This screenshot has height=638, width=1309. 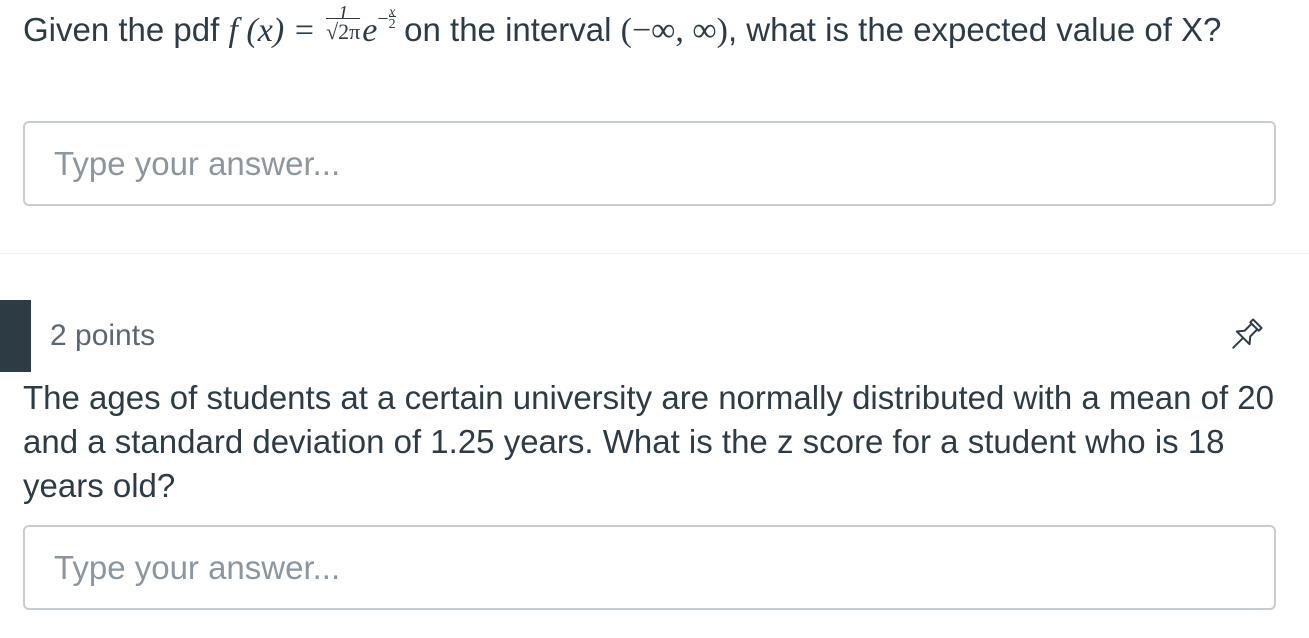 I want to click on interval-formula: (−∞, ∞), so click(x=674, y=30).